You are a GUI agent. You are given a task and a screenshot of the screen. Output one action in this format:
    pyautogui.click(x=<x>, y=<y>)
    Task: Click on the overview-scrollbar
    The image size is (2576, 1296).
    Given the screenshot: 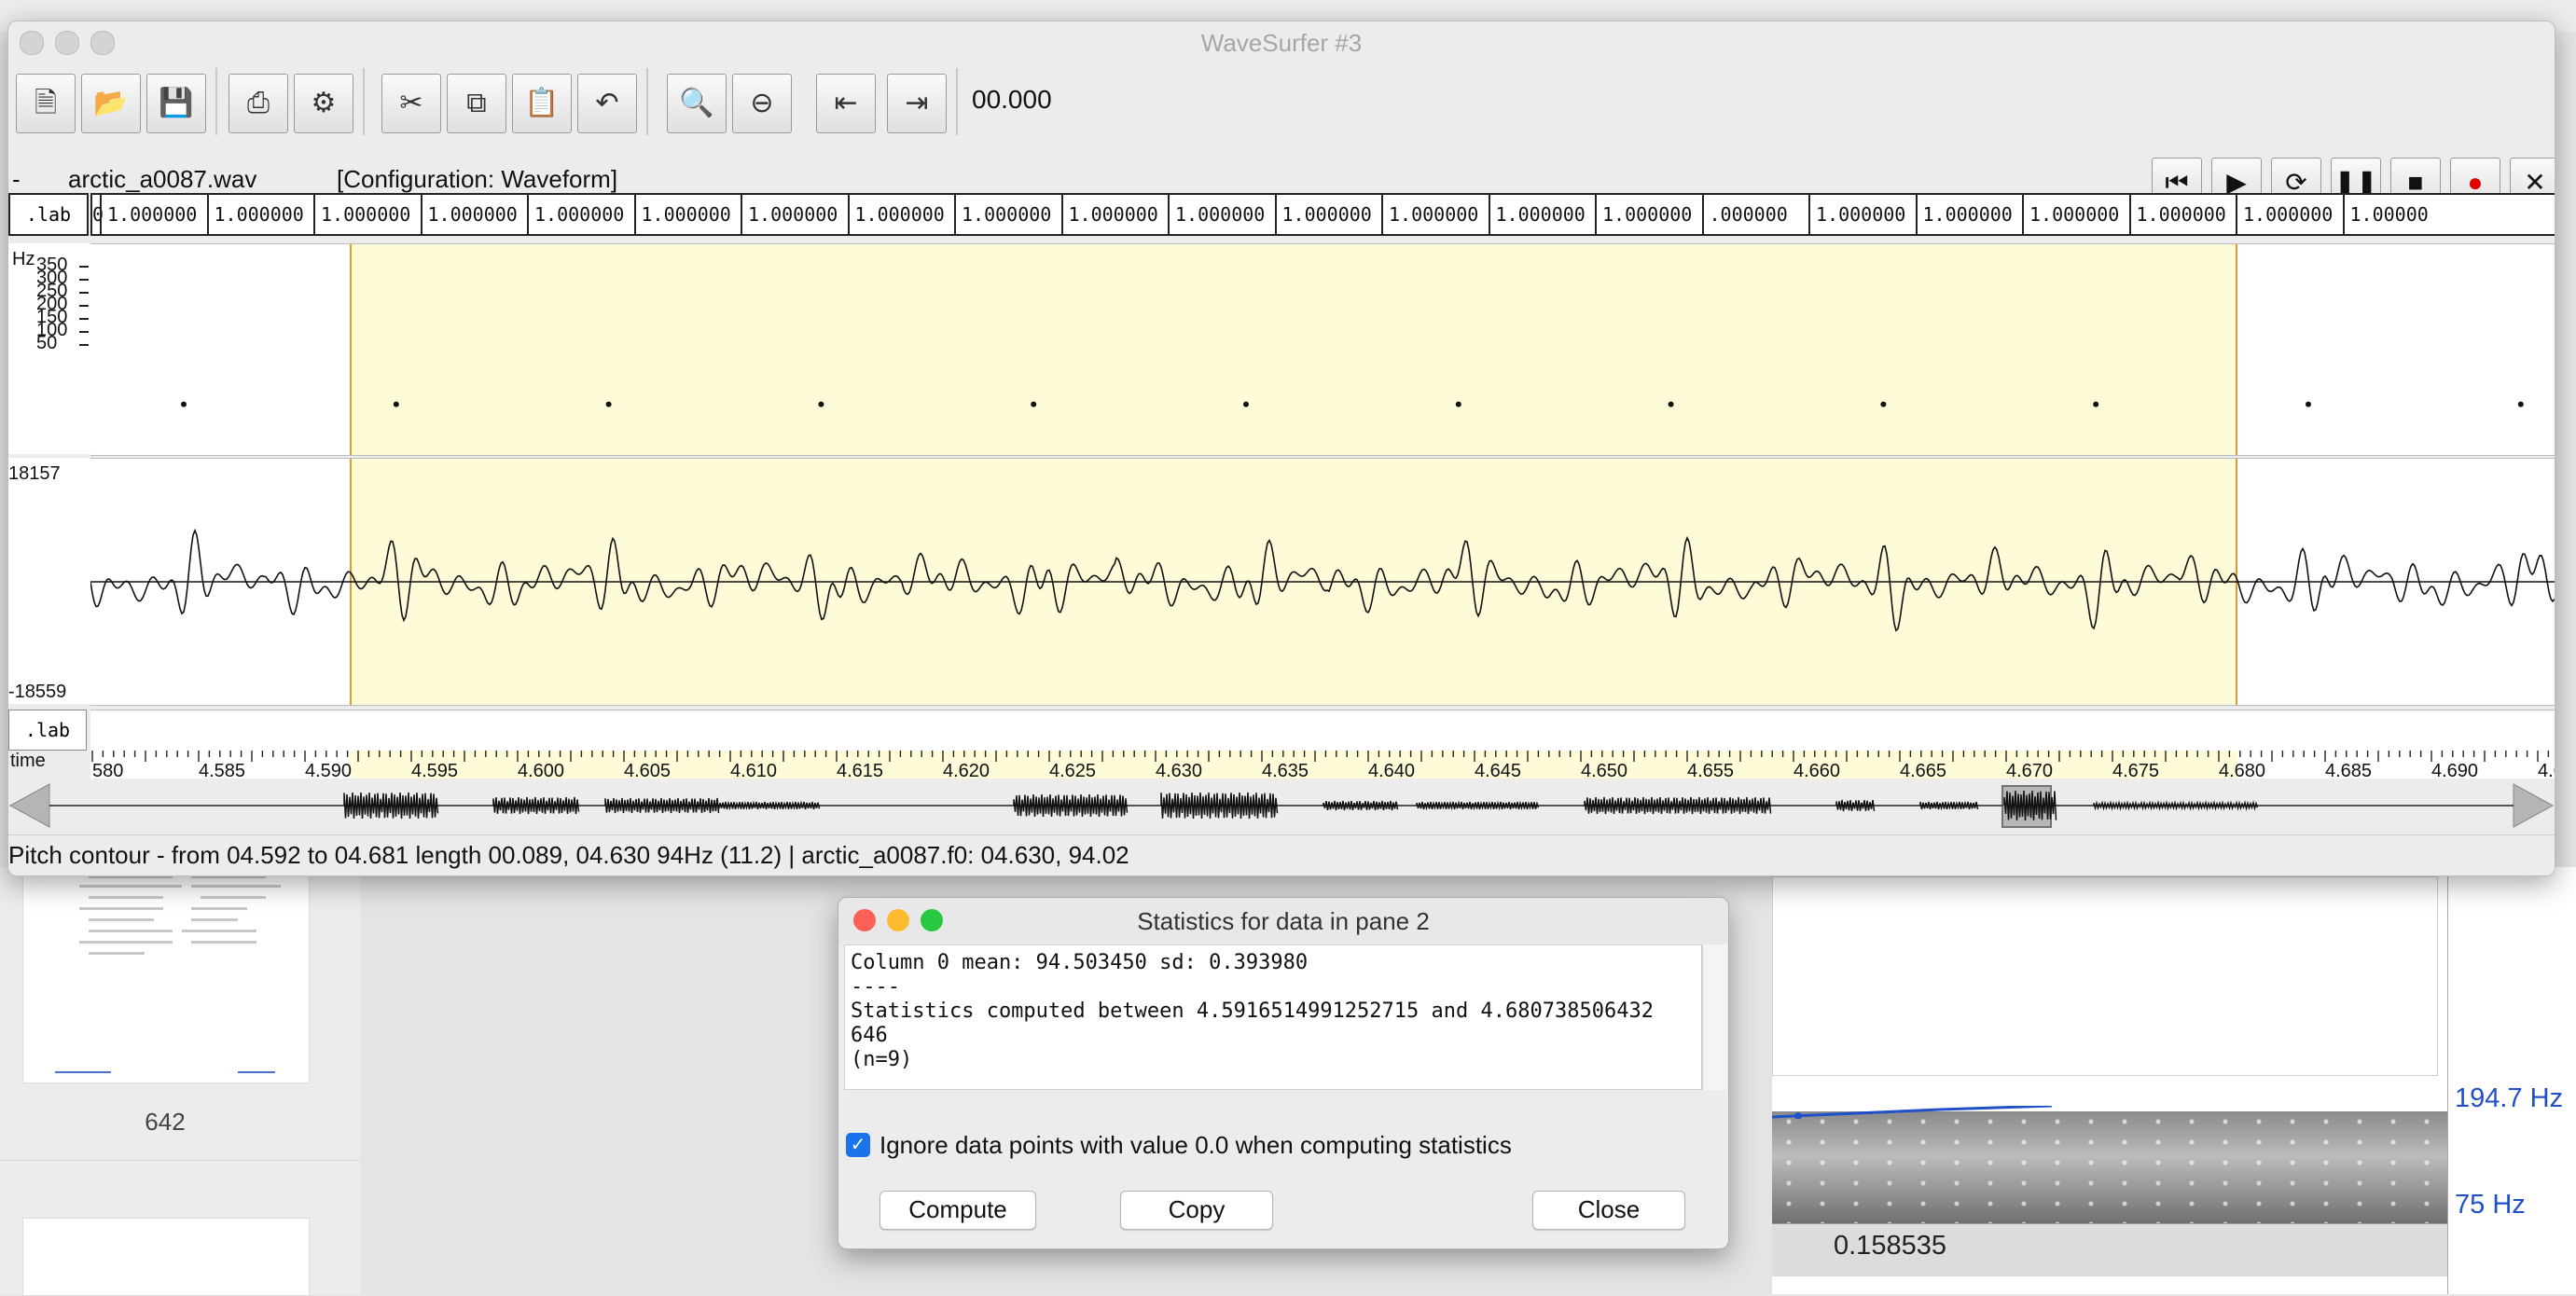 What is the action you would take?
    pyautogui.click(x=1281, y=806)
    